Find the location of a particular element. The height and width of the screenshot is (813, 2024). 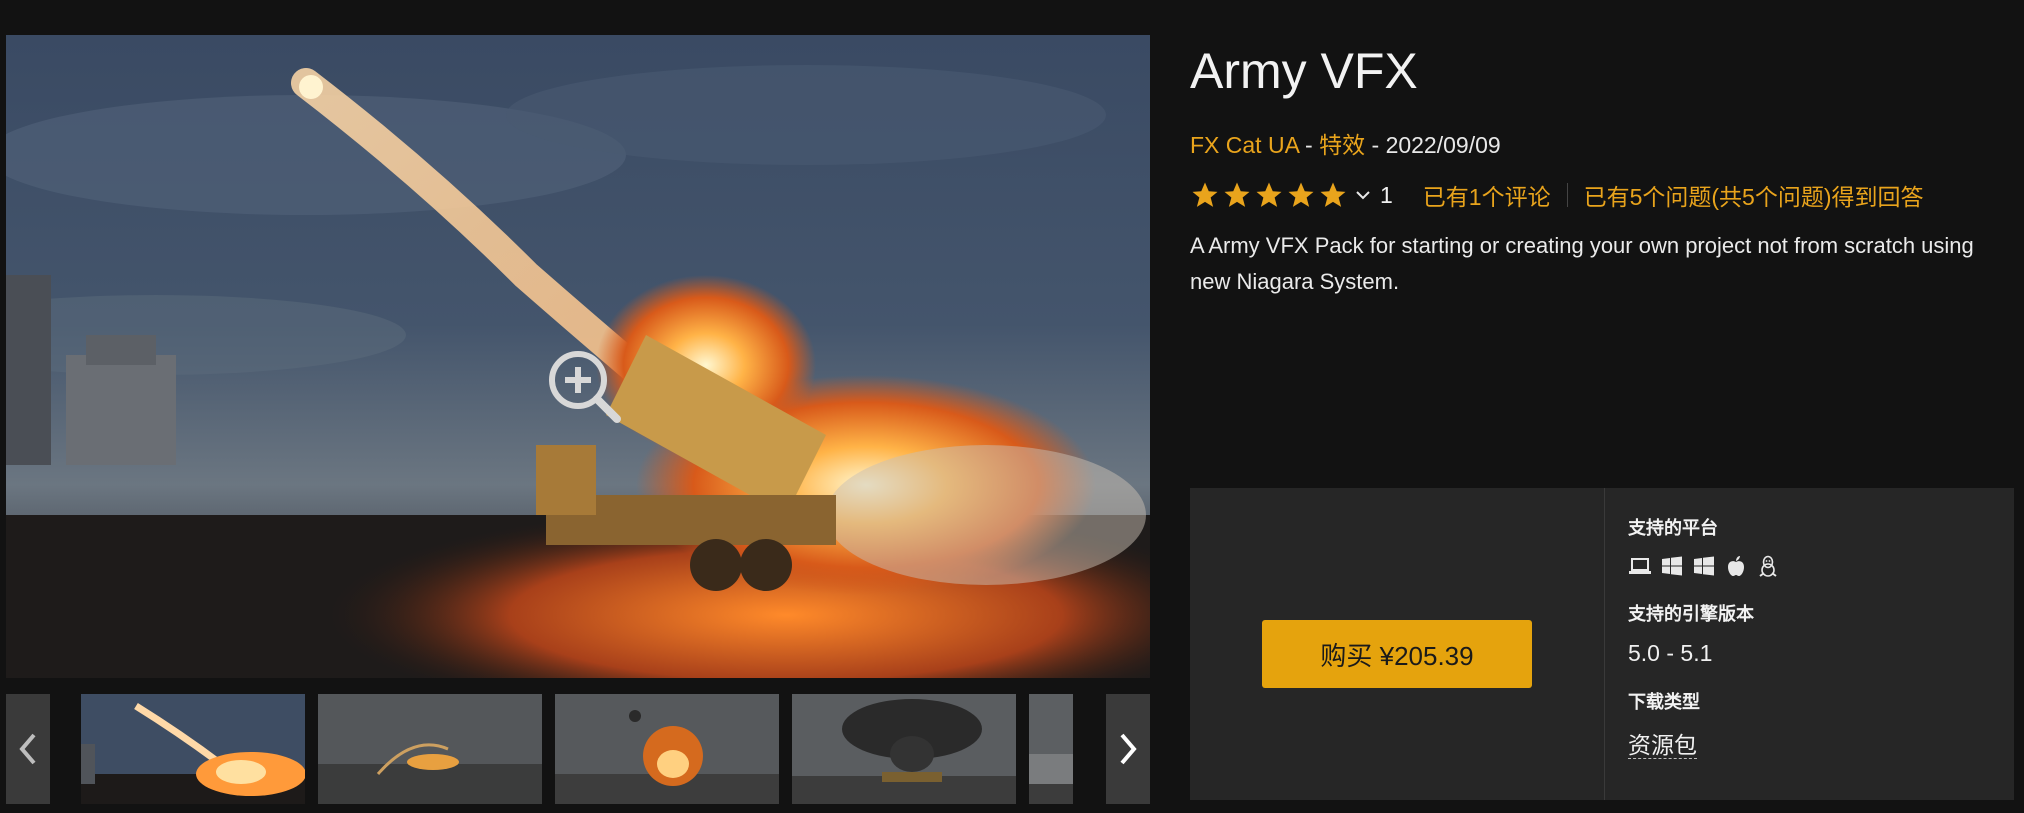

category-link: 特效 is located at coordinates (1342, 145).